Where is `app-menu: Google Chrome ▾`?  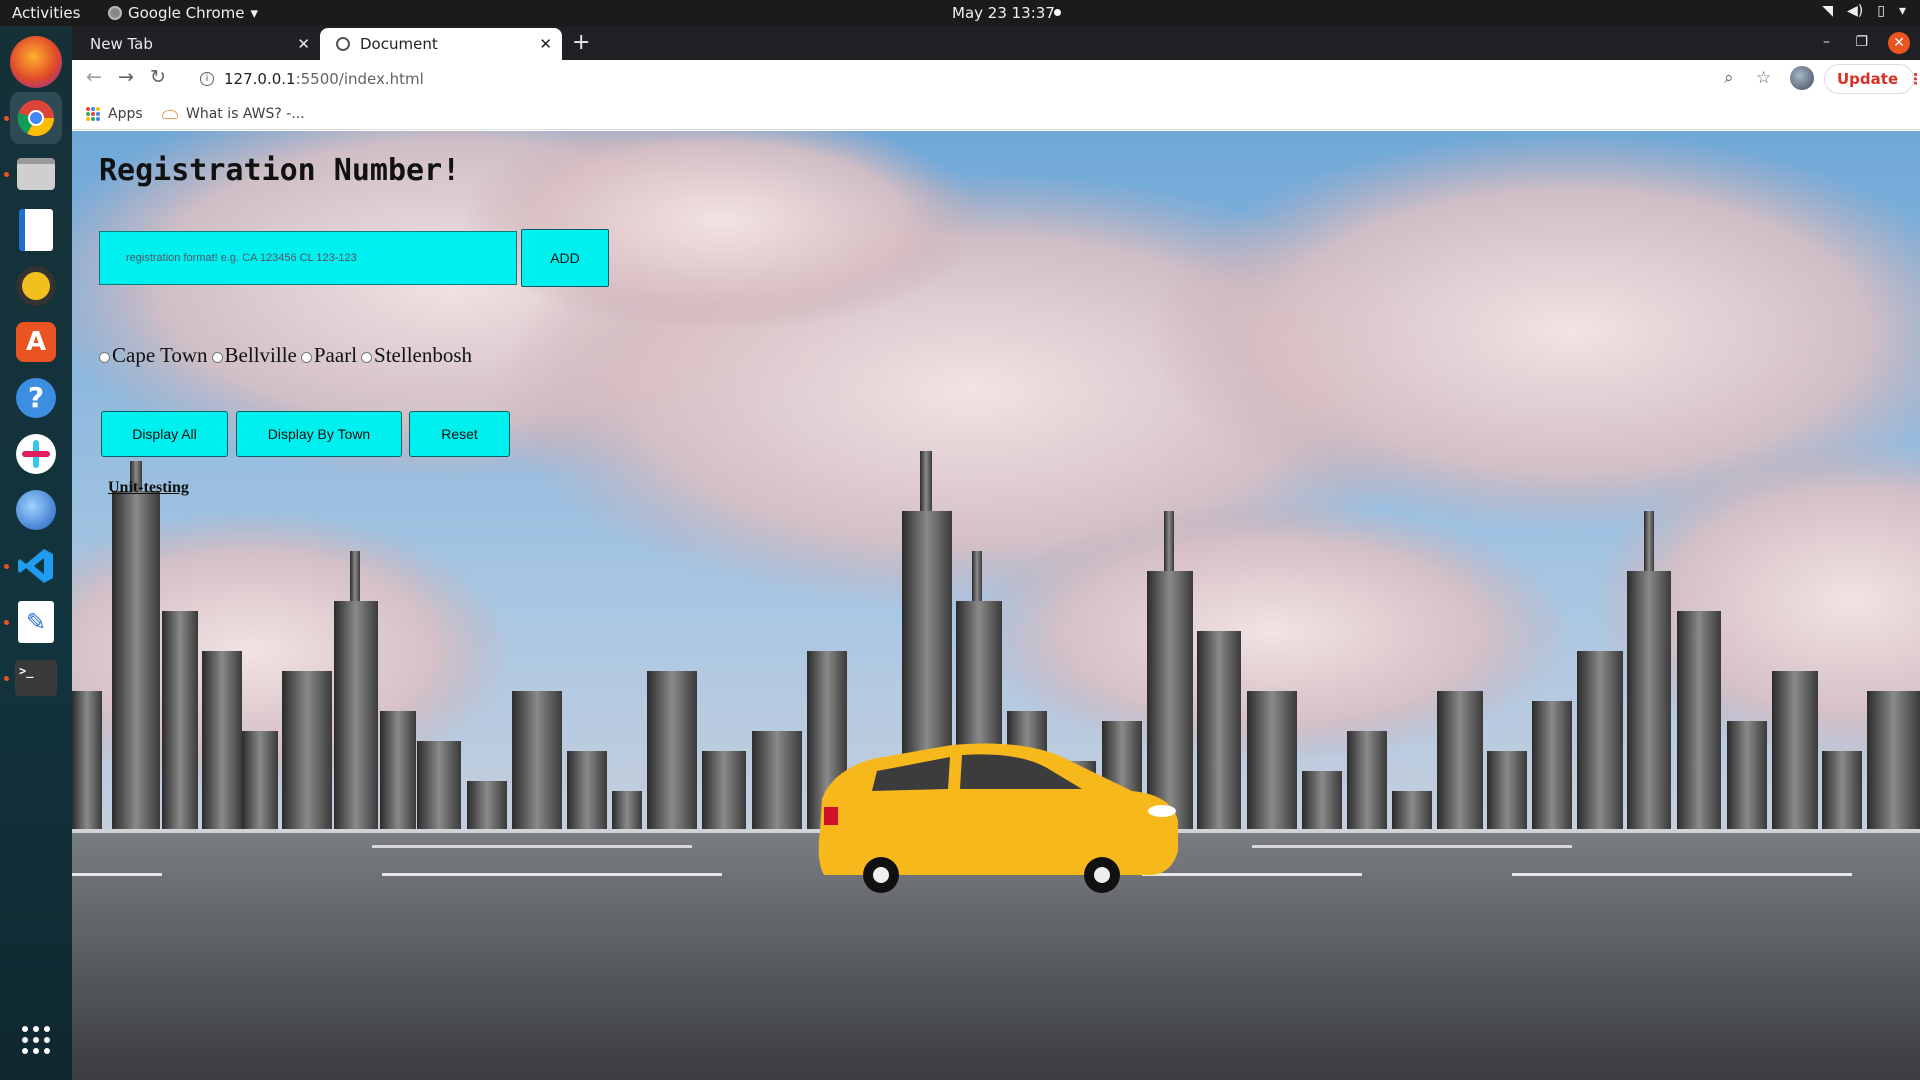 app-menu: Google Chrome ▾ is located at coordinates (183, 13).